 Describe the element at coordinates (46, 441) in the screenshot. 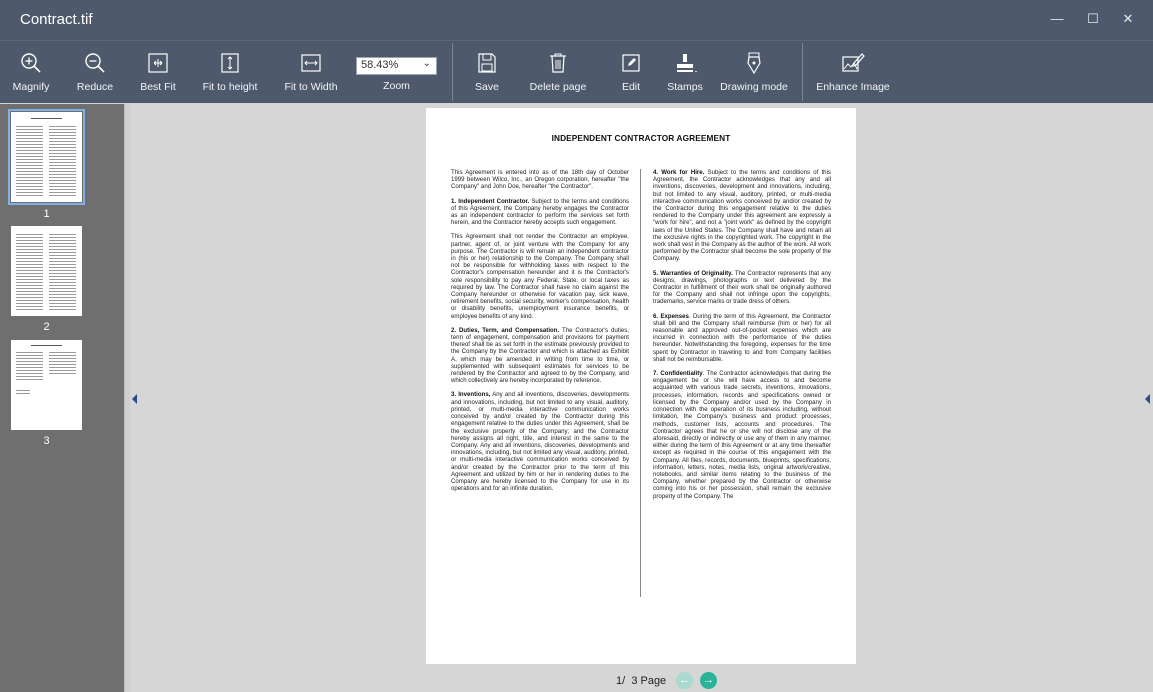

I see `thumbnail-number: 3` at that location.